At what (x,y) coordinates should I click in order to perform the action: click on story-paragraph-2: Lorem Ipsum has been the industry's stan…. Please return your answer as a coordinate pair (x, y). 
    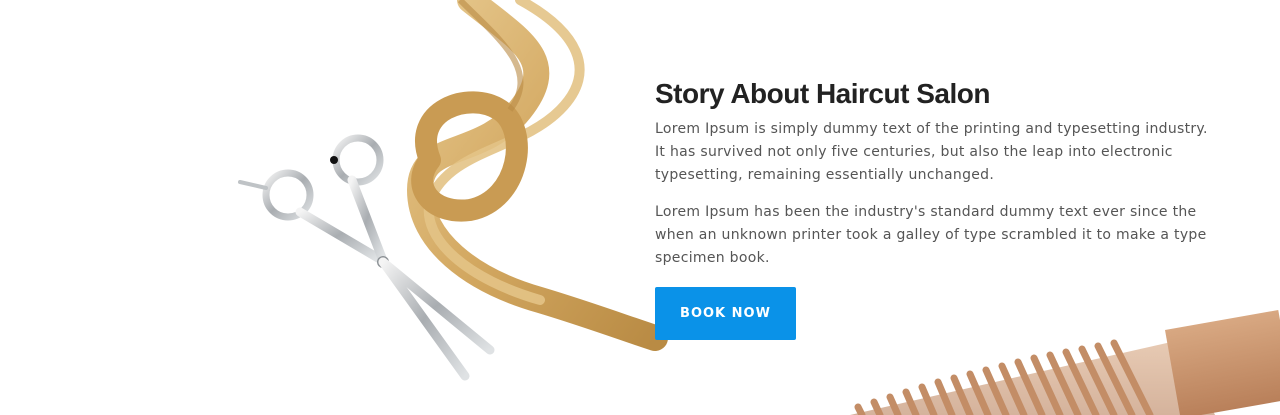
    Looking at the image, I should click on (931, 235).